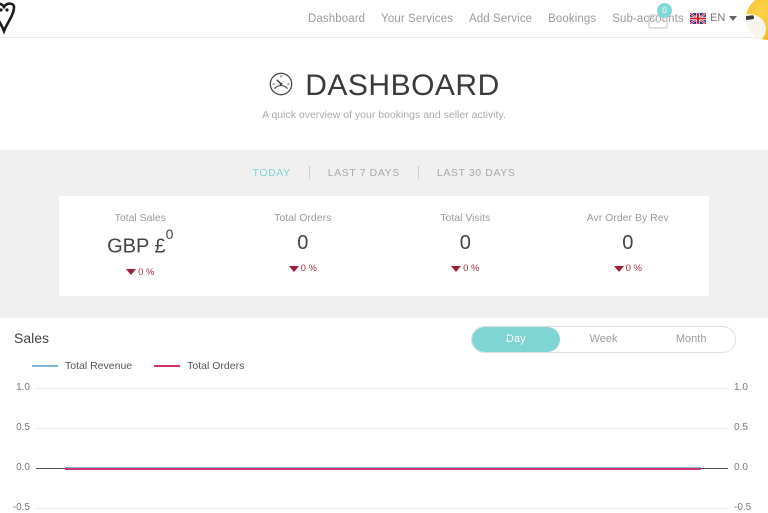  Describe the element at coordinates (303, 218) in the screenshot. I see `stat-label: Total Orders` at that location.